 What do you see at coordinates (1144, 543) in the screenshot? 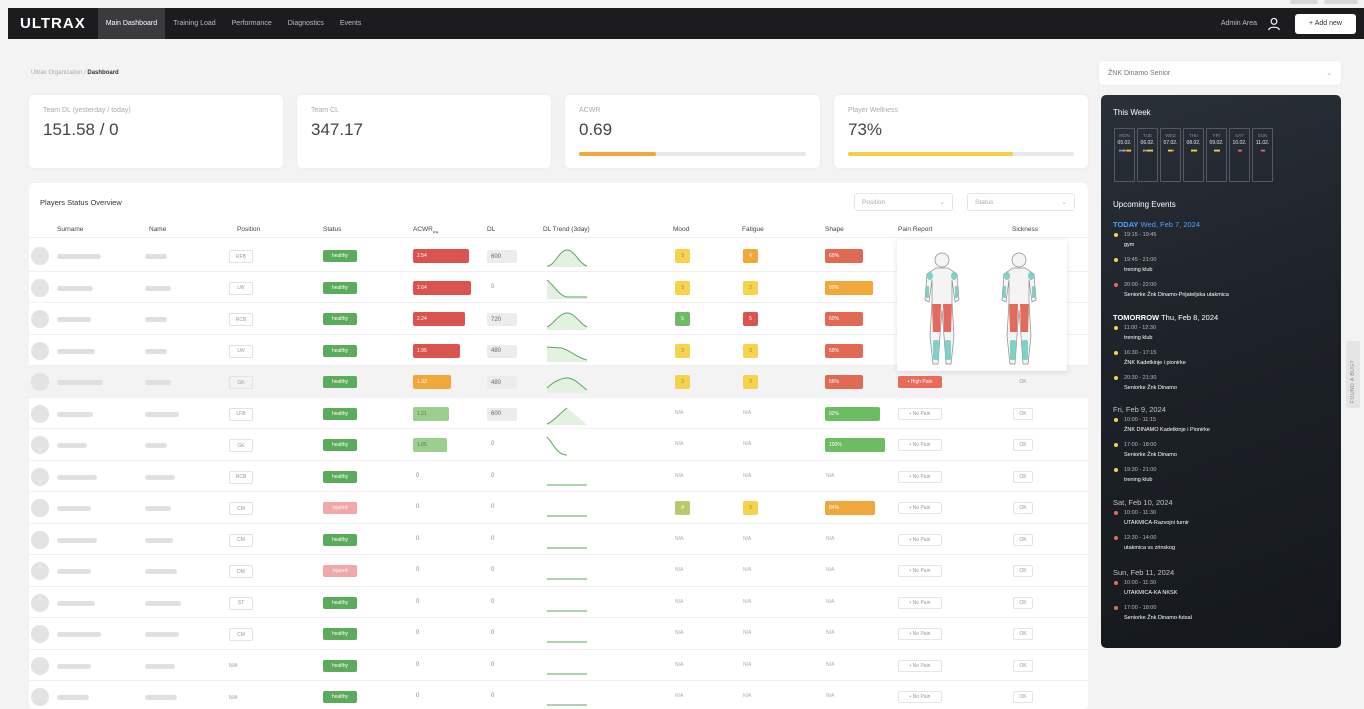
I see `event-item: 12:30 - 14:00 utakmica vs zrinskog` at bounding box center [1144, 543].